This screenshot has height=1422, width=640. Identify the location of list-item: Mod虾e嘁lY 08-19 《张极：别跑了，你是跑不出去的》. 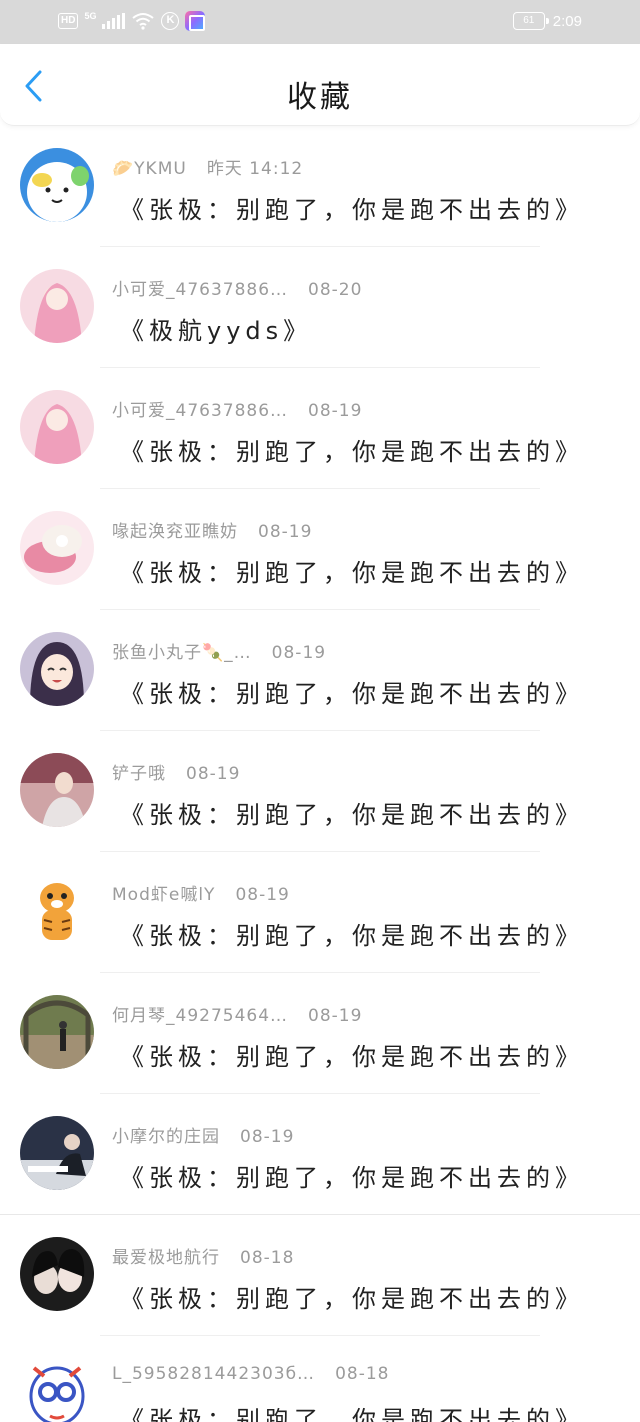
(320, 912).